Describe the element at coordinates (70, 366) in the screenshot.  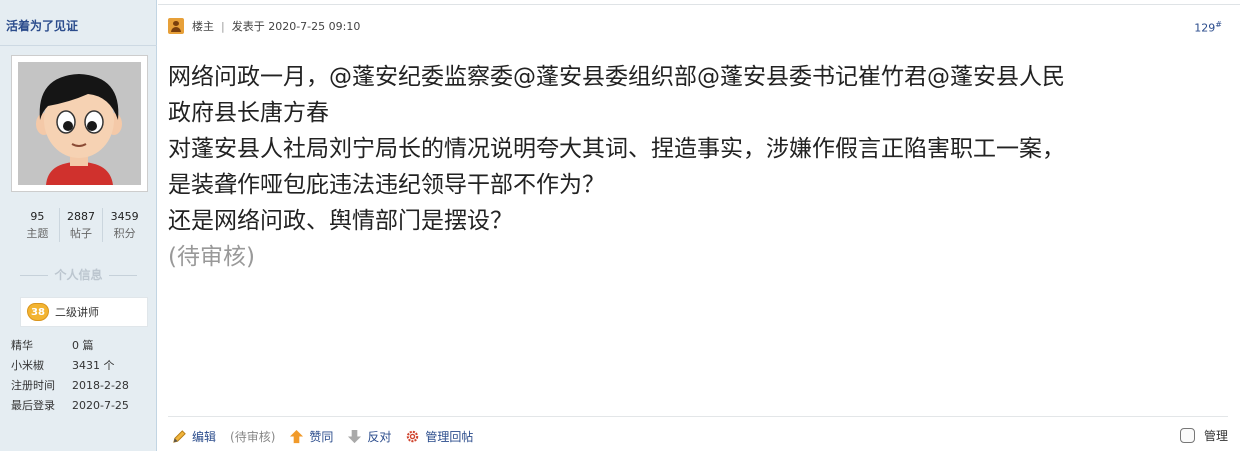
I see `info-row: 小米椒 3431 个` at that location.